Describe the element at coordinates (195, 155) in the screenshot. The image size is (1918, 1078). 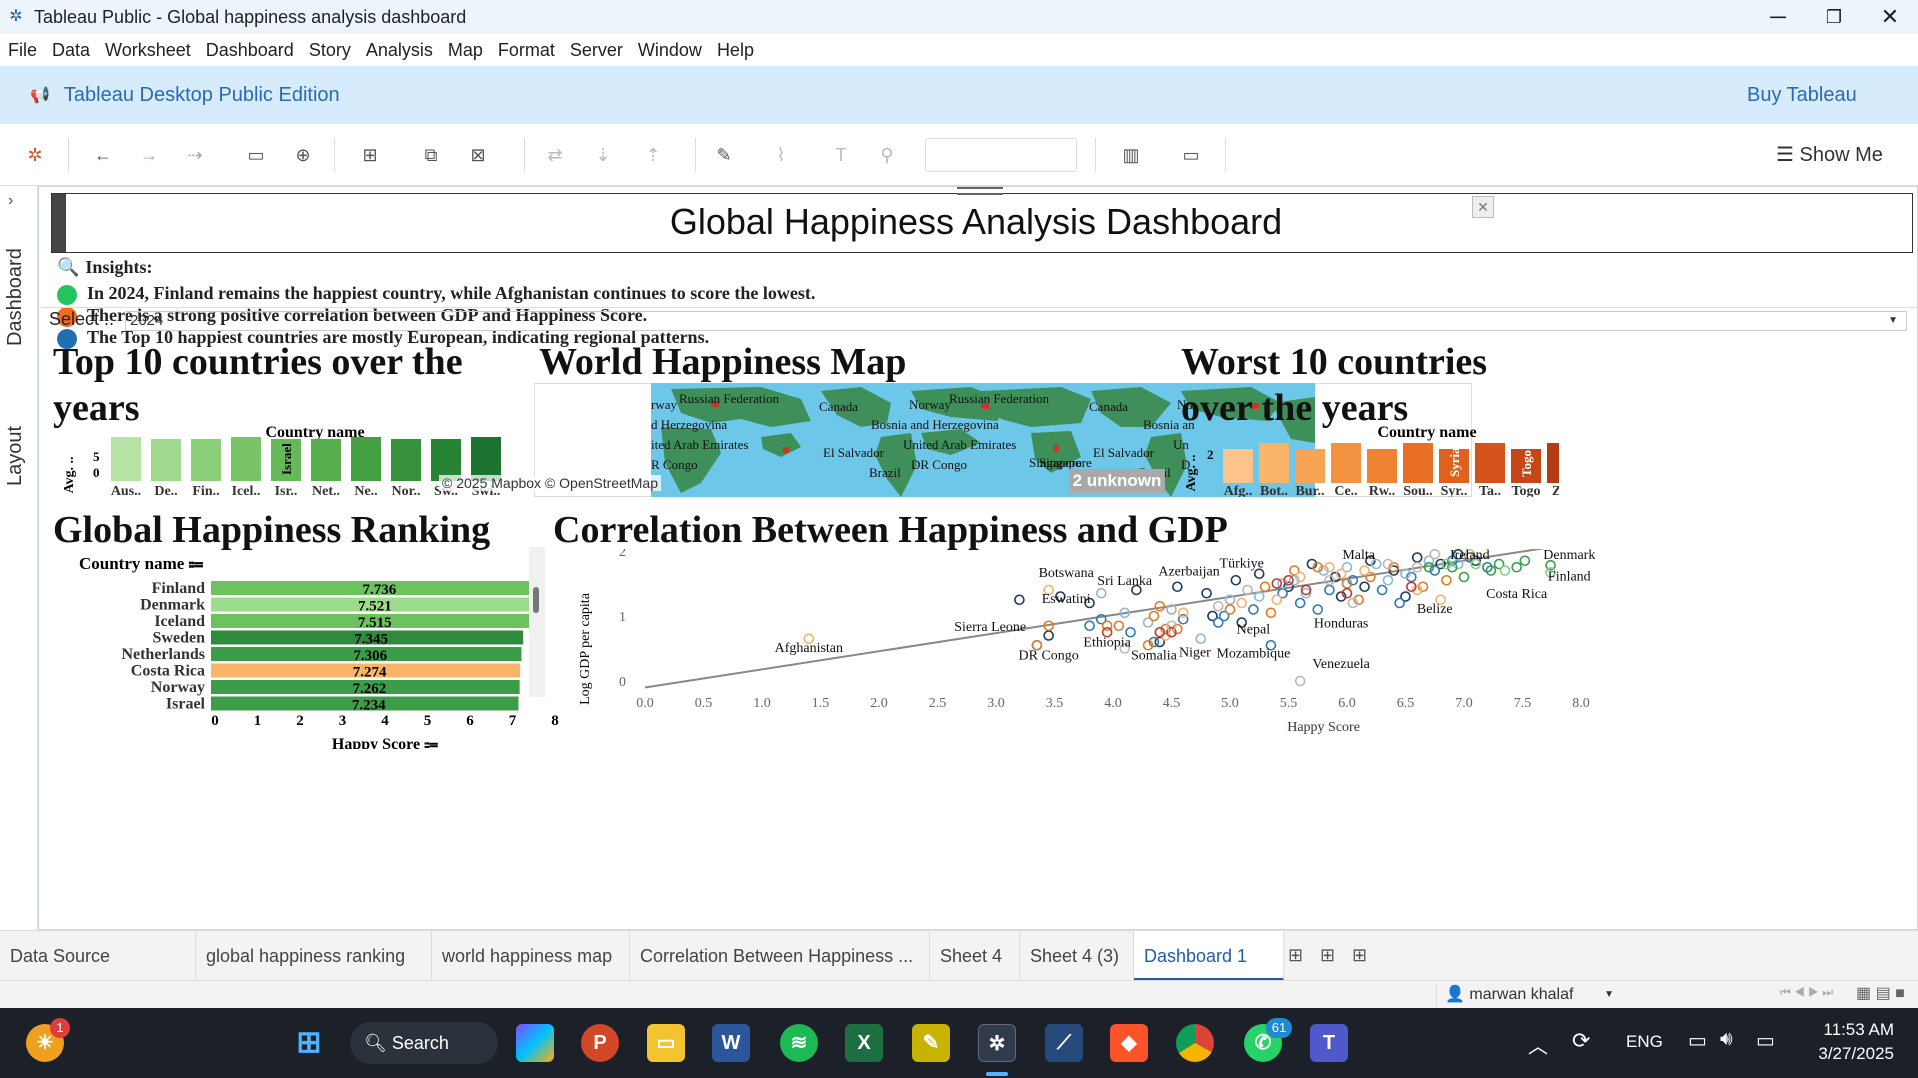
I see `replay-icon: ⇢` at that location.